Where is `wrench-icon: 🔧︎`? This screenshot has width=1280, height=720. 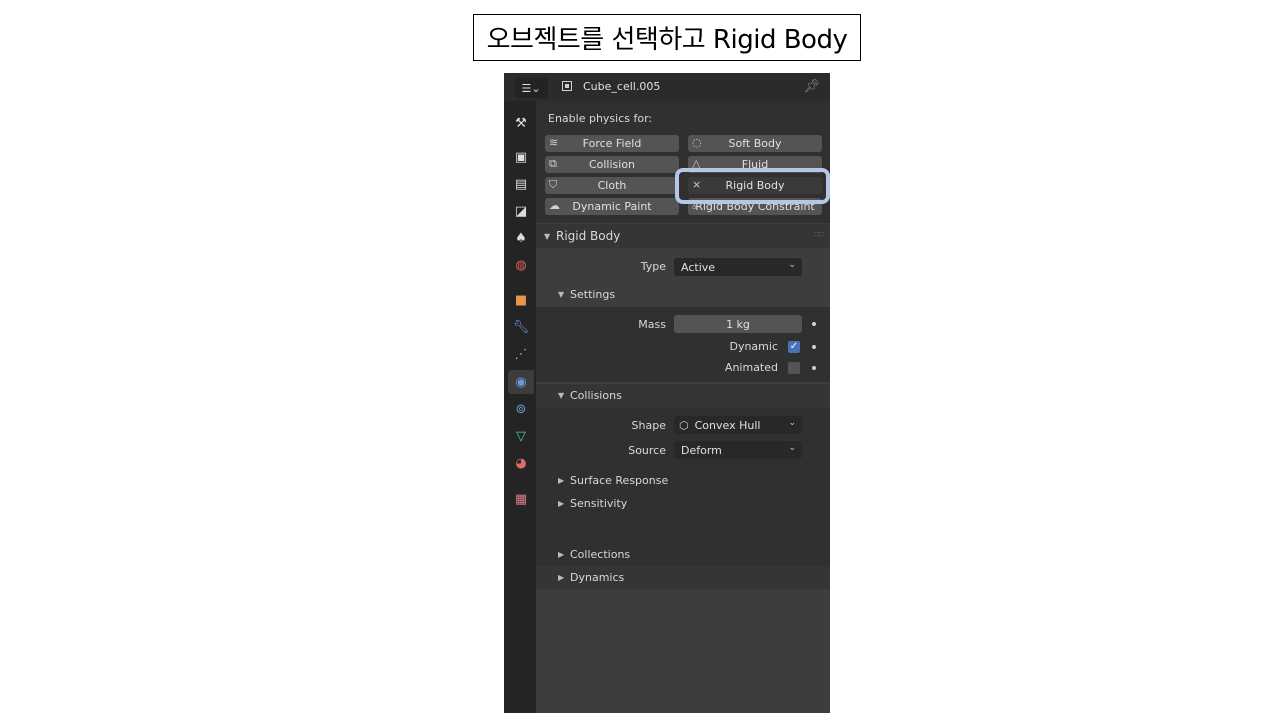
wrench-icon: 🔧︎ is located at coordinates (521, 327).